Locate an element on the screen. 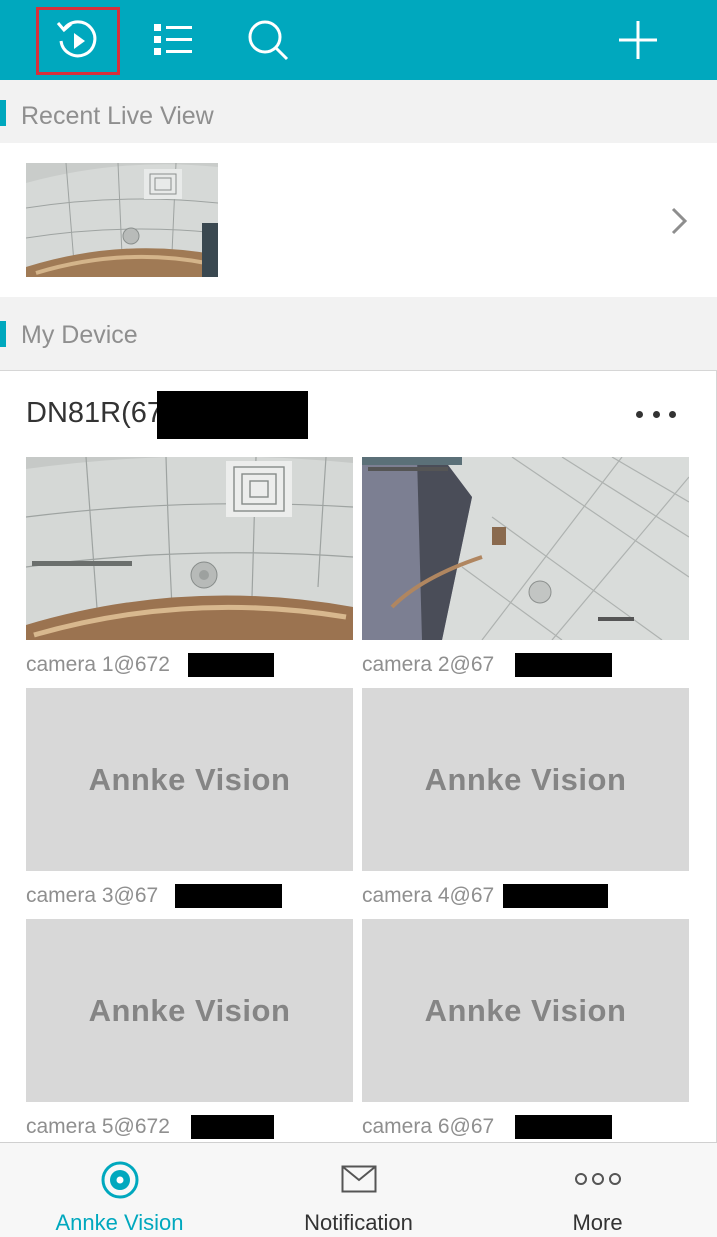 The image size is (717, 1237). camera-tile: Annke Vision camera 4@67 is located at coordinates (525, 798).